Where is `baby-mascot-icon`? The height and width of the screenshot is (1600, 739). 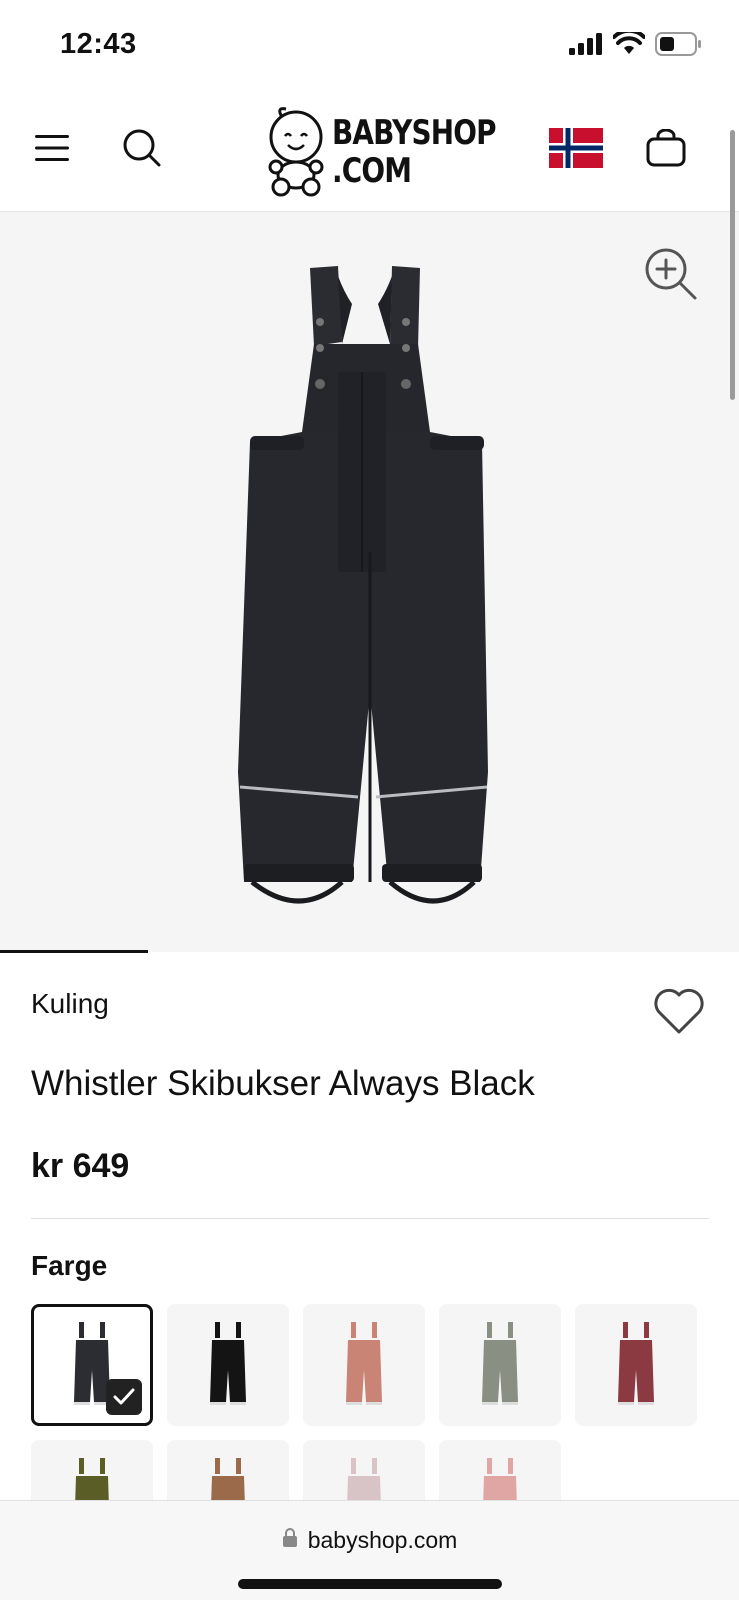 baby-mascot-icon is located at coordinates (297, 152).